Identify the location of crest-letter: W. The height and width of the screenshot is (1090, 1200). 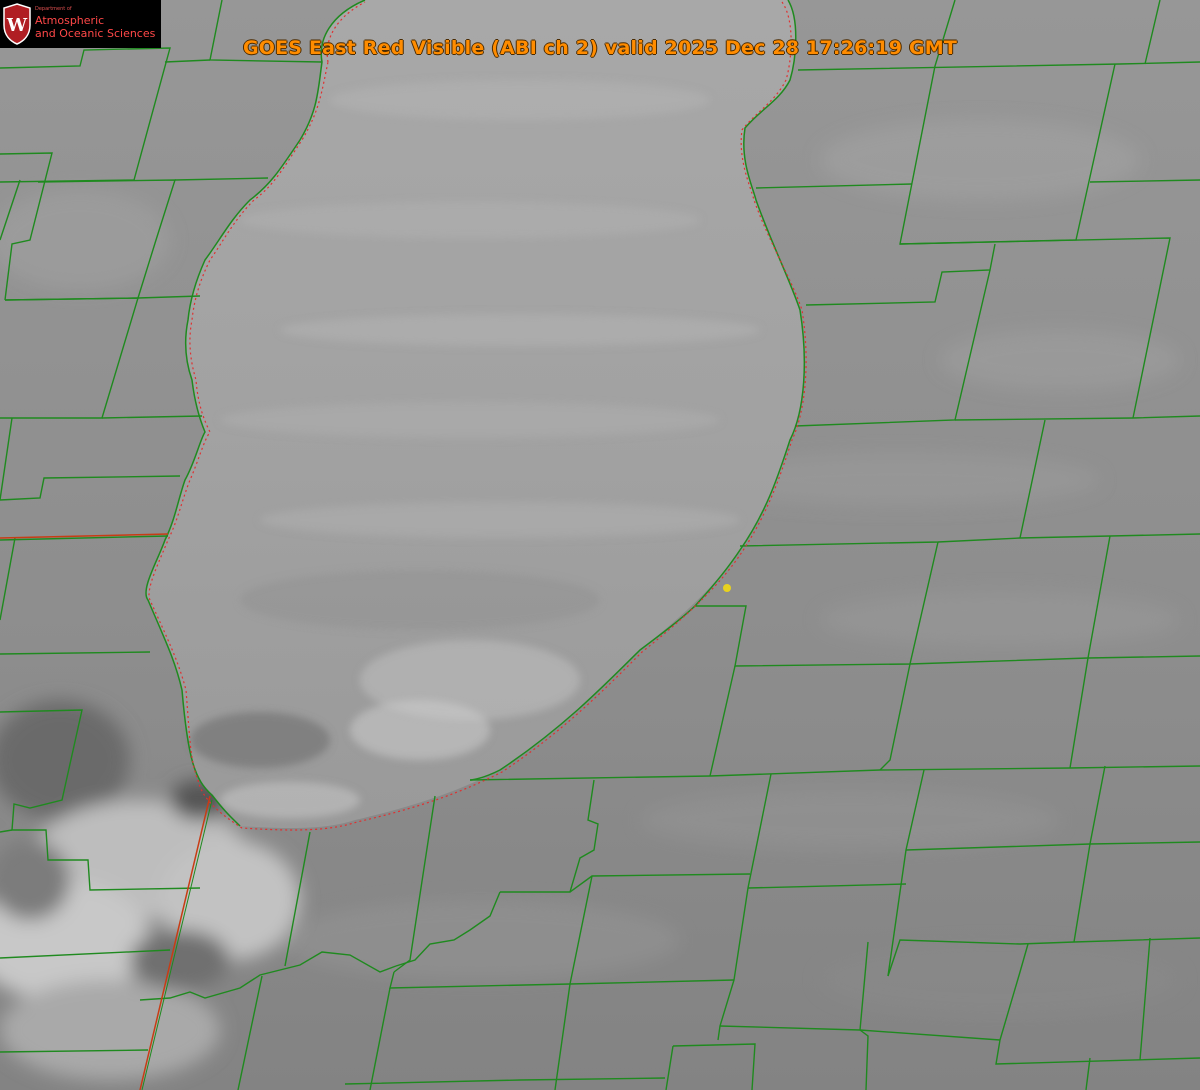
(17, 25).